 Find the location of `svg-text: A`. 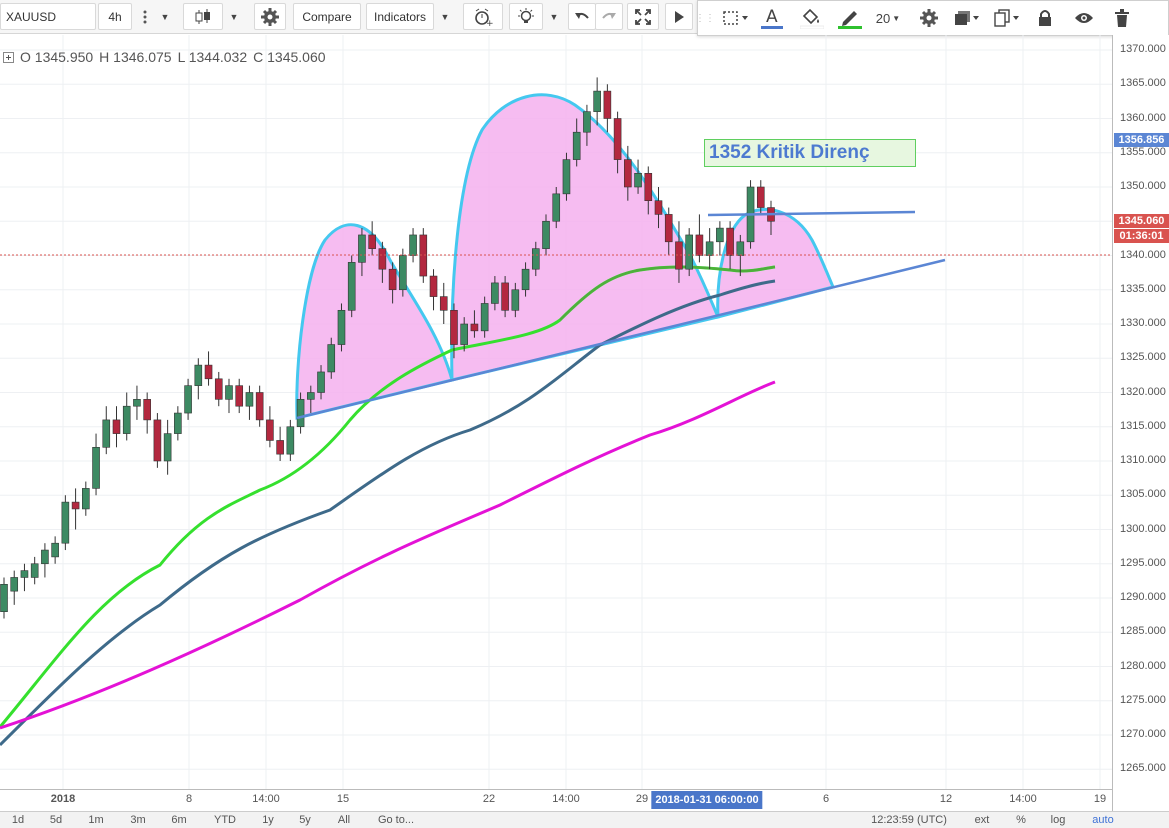

svg-text: A is located at coordinates (772, 17).